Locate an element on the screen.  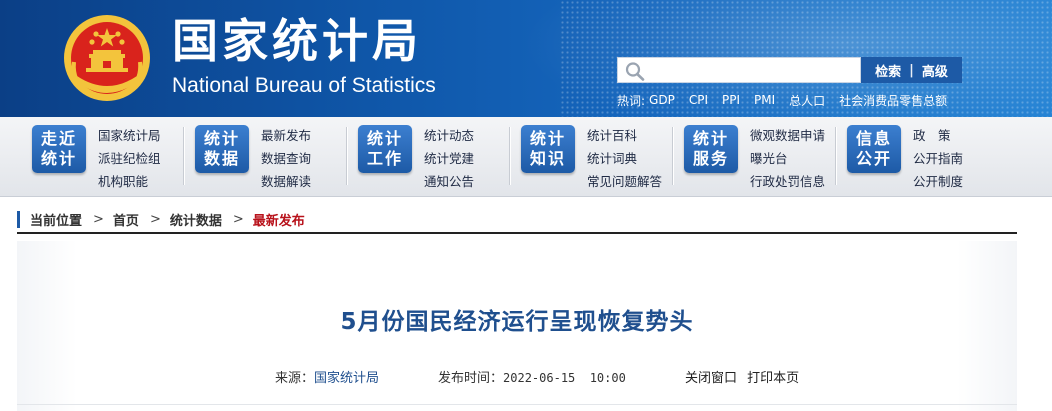
nav-badge-knowledge: 统计 知识 is located at coordinates (548, 149).